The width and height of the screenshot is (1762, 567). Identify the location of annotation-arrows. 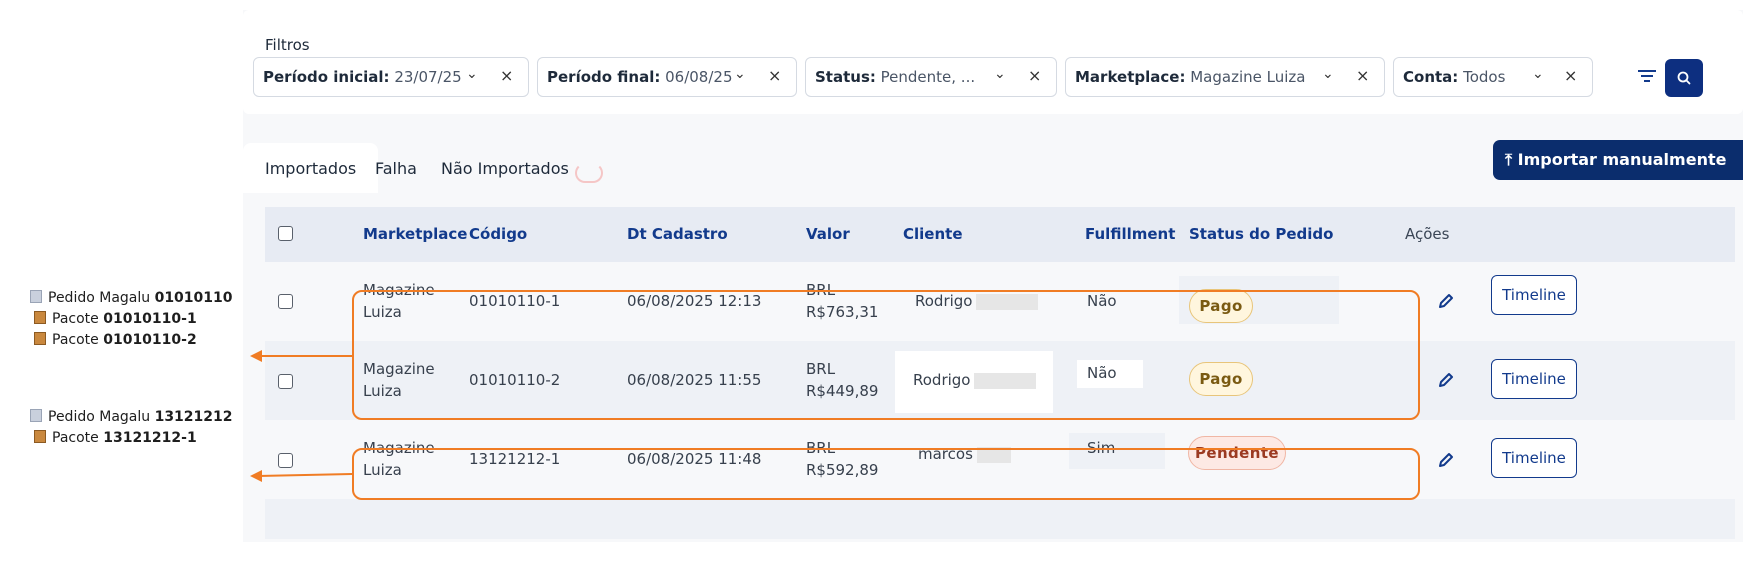
(301, 416).